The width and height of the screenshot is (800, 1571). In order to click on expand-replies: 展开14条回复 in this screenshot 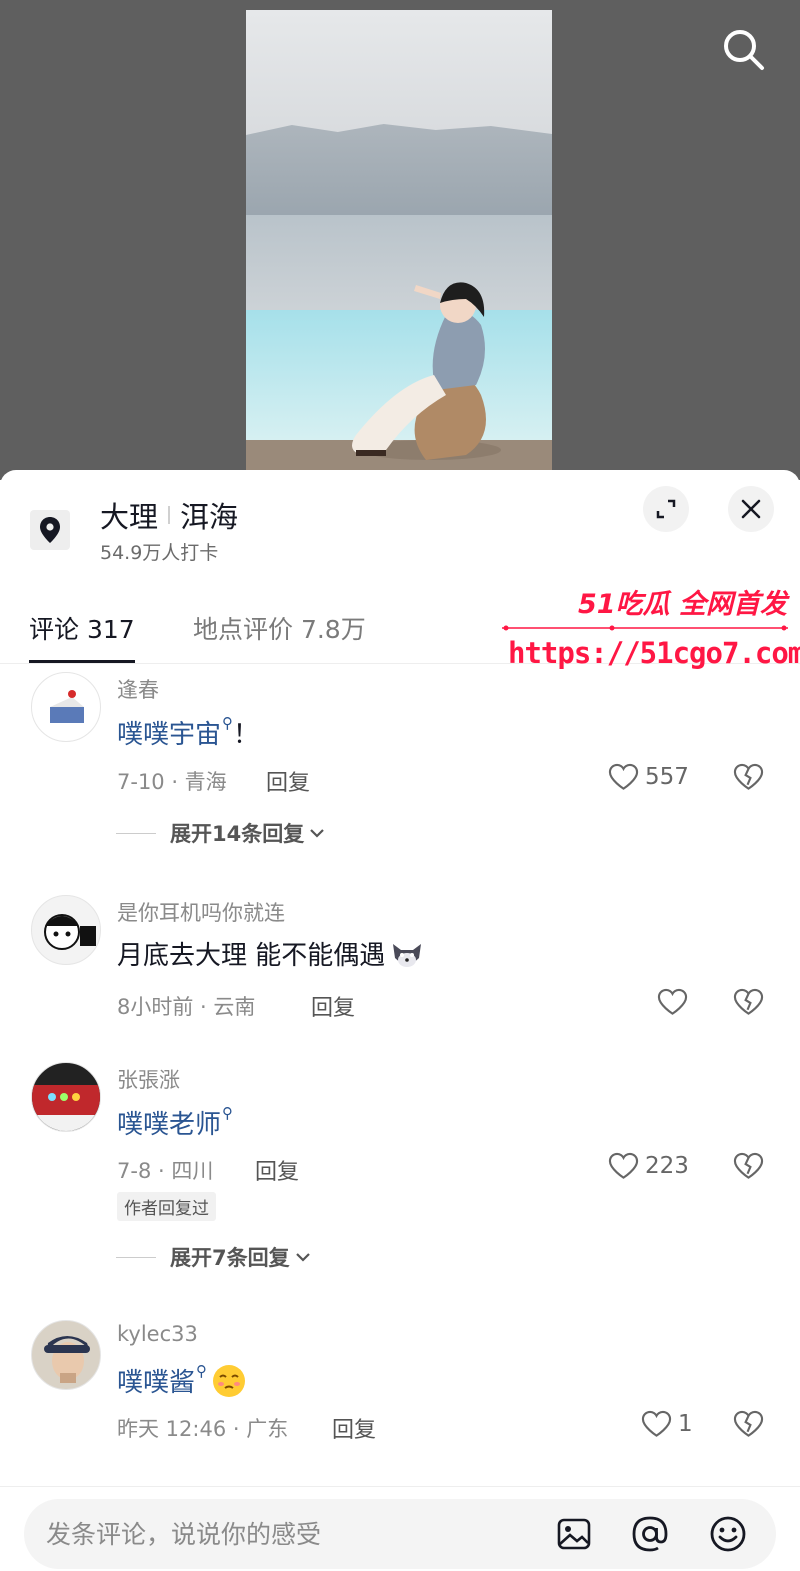, I will do `click(221, 833)`.